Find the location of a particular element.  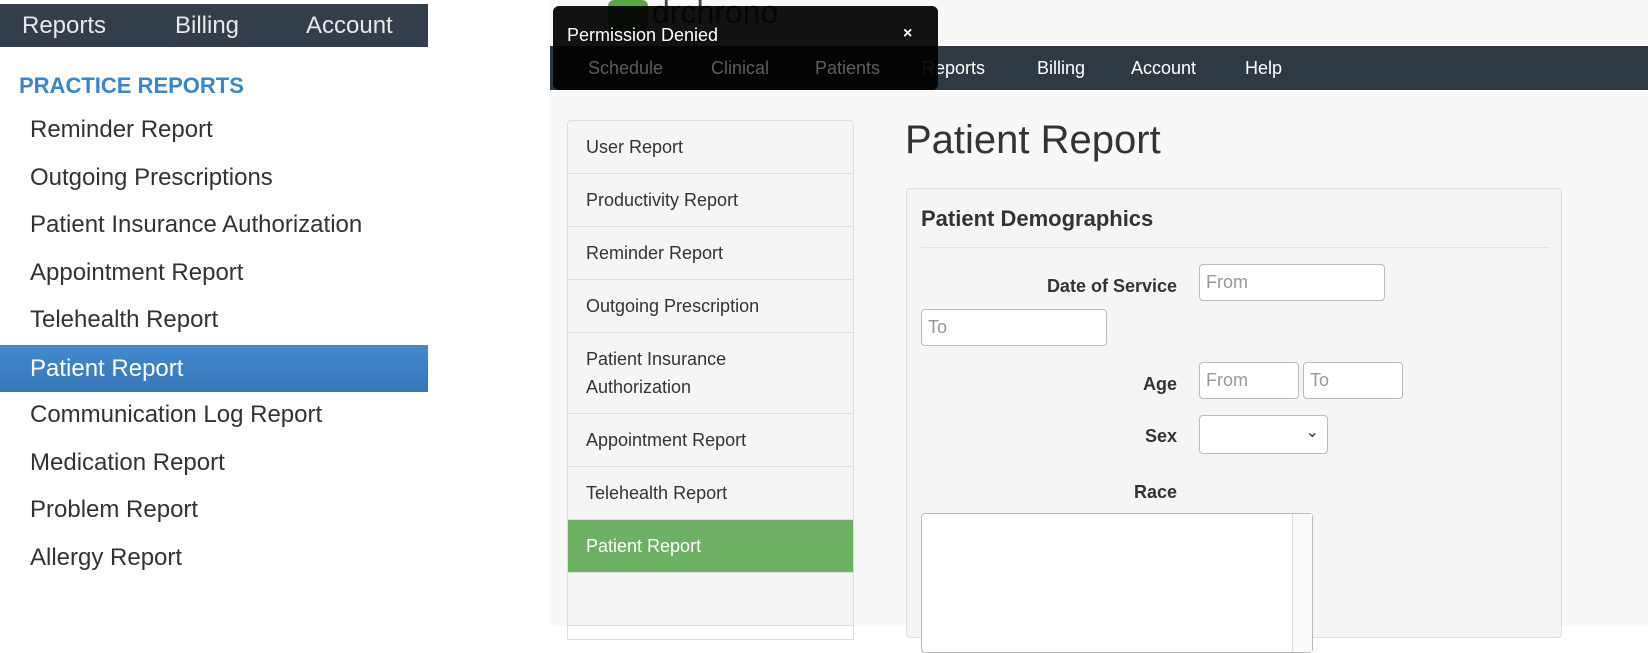

race-multiselect is located at coordinates (1117, 583).